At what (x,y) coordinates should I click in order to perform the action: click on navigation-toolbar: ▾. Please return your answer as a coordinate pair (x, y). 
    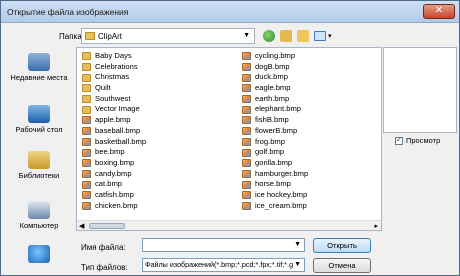
    Looking at the image, I should click on (297, 36).